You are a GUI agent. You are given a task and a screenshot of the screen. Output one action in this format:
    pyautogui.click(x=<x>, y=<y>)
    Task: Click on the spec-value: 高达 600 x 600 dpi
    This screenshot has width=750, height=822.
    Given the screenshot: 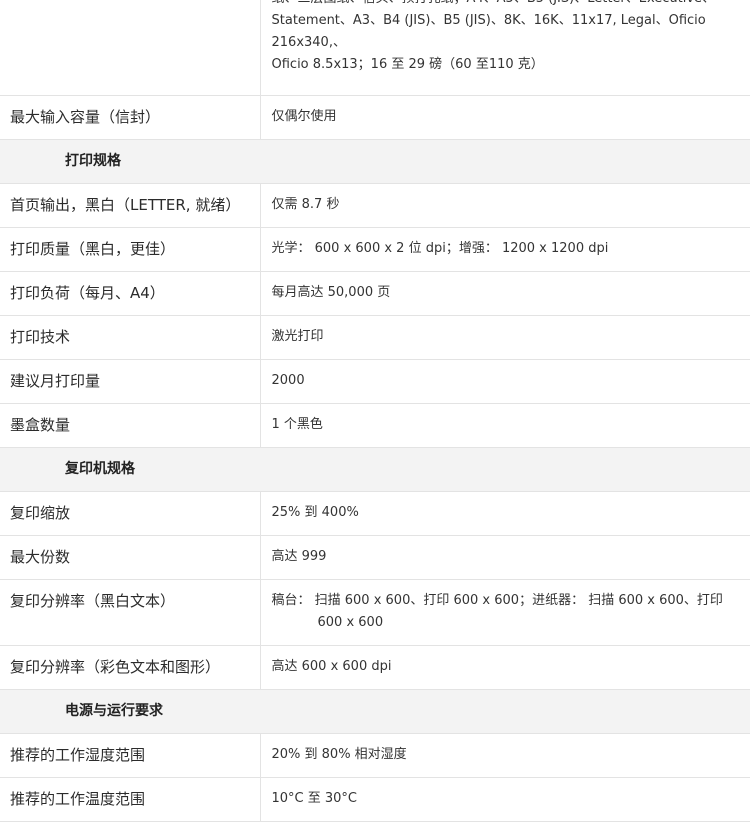 What is the action you would take?
    pyautogui.click(x=505, y=667)
    